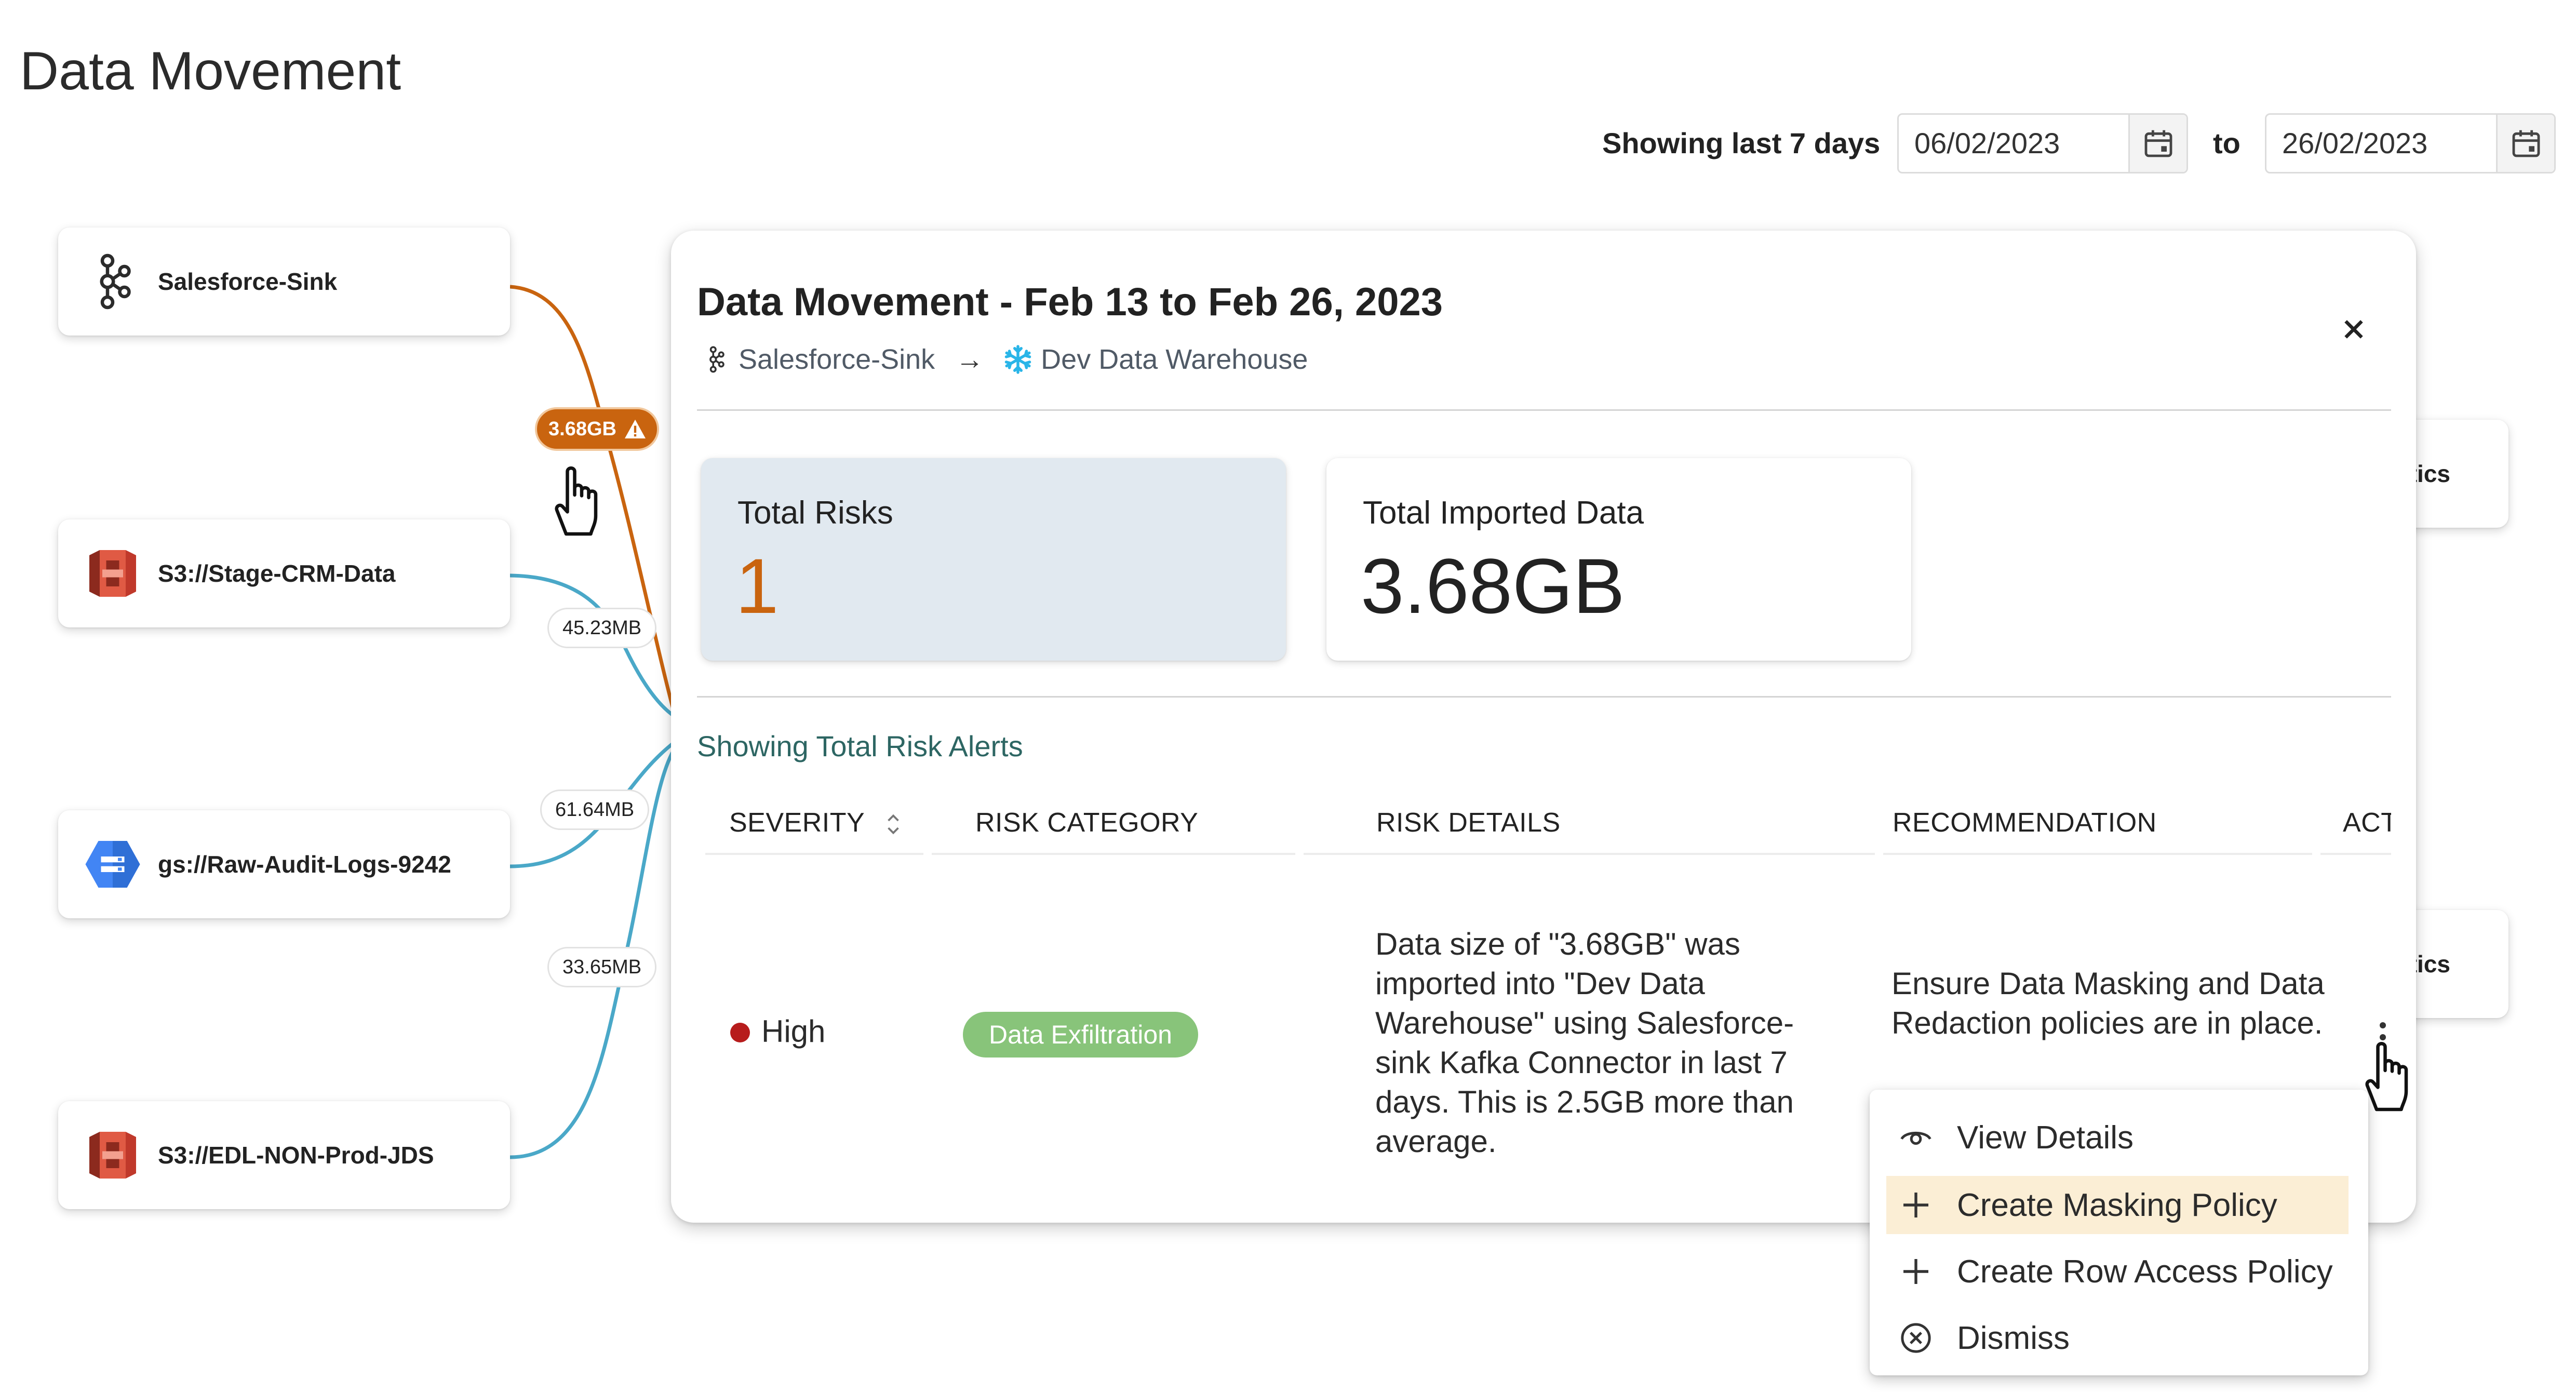  What do you see at coordinates (1504, 513) in the screenshot?
I see `metric-label: Total Imported Data` at bounding box center [1504, 513].